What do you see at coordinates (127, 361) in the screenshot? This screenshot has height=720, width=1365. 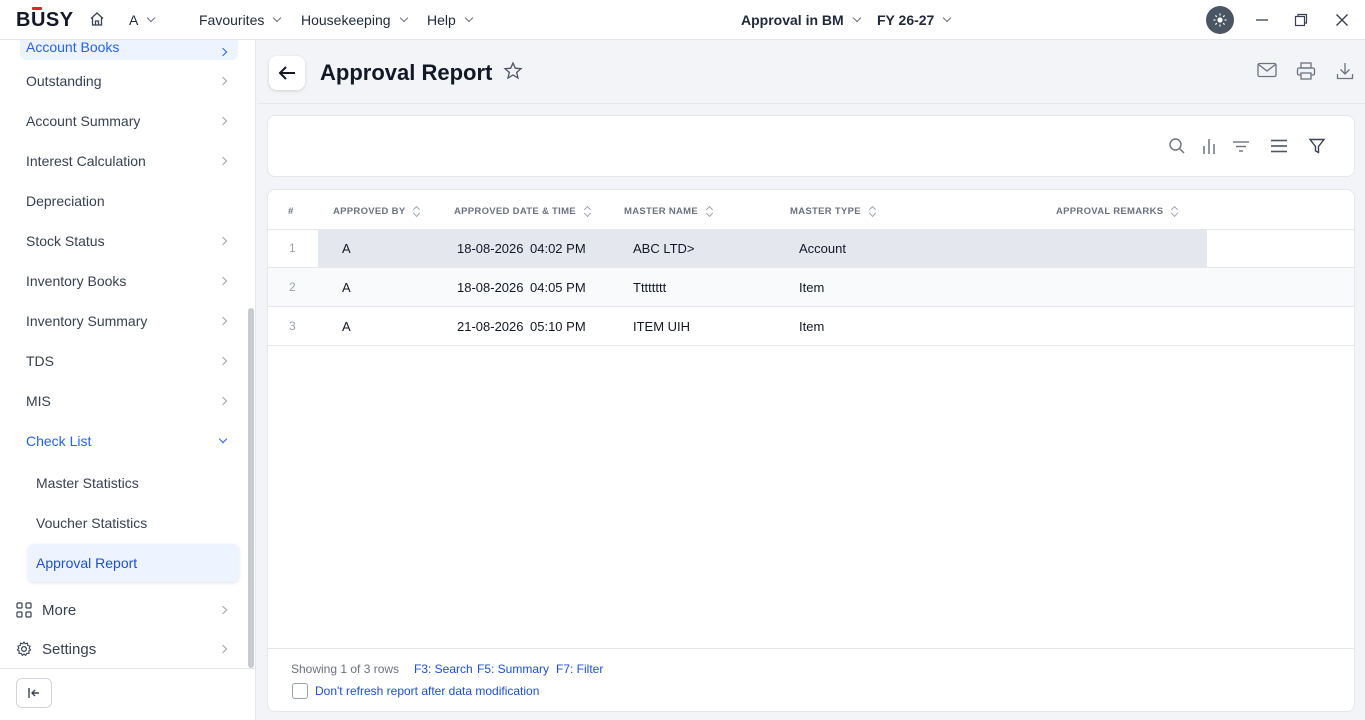 I see `sidebar-item-tds: TDS` at bounding box center [127, 361].